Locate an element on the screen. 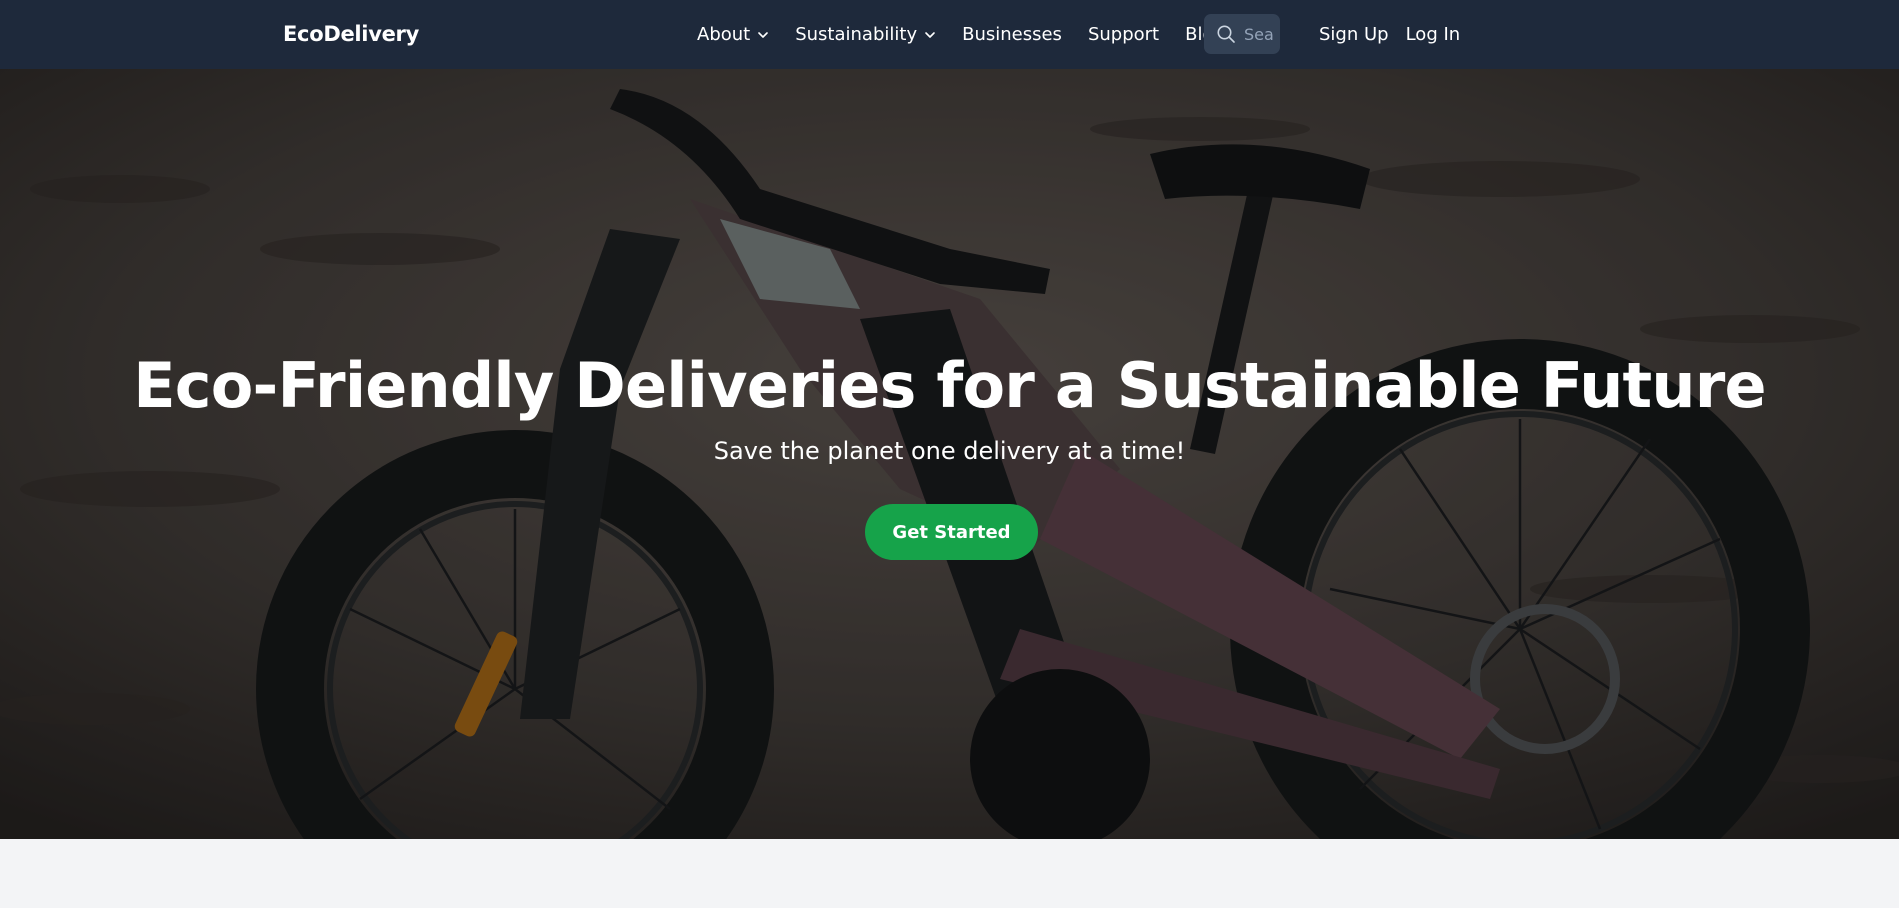 The height and width of the screenshot is (908, 1899). nav-item-support: Support is located at coordinates (1123, 34).